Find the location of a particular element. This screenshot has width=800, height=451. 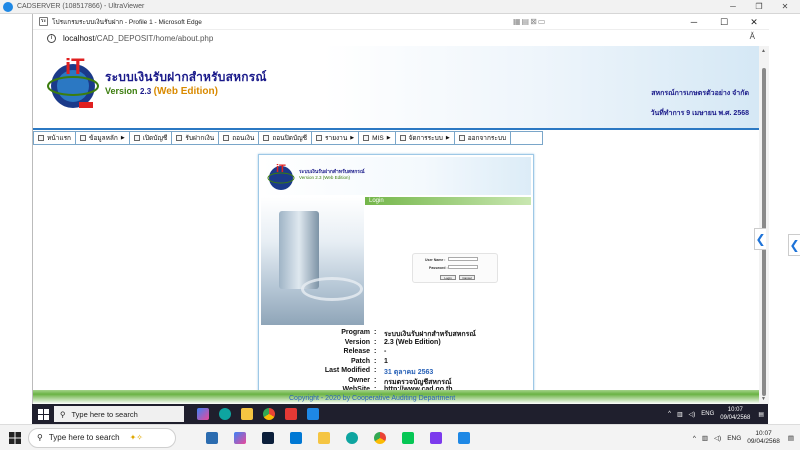

local-taskbar-app-copilot is located at coordinates (240, 438).